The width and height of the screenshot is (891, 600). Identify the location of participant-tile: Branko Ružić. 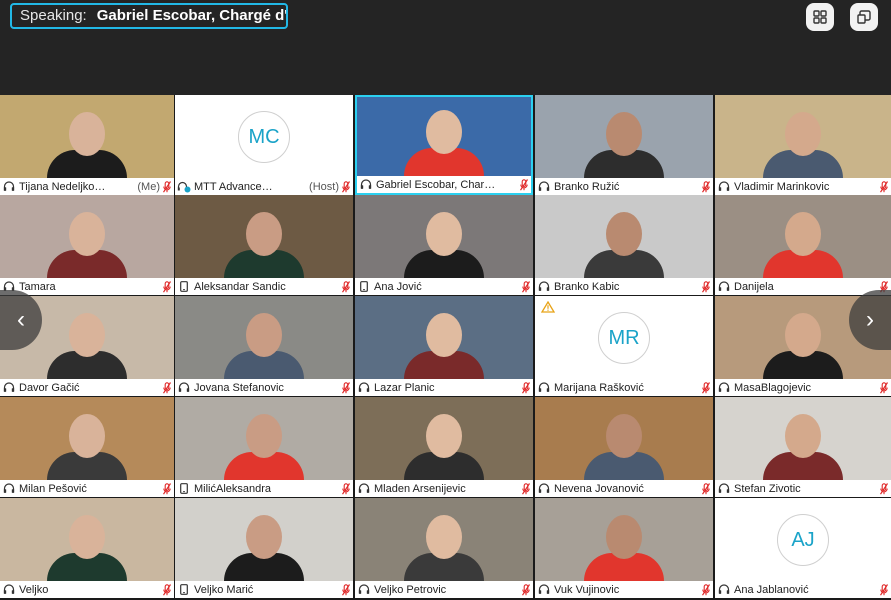
(624, 145).